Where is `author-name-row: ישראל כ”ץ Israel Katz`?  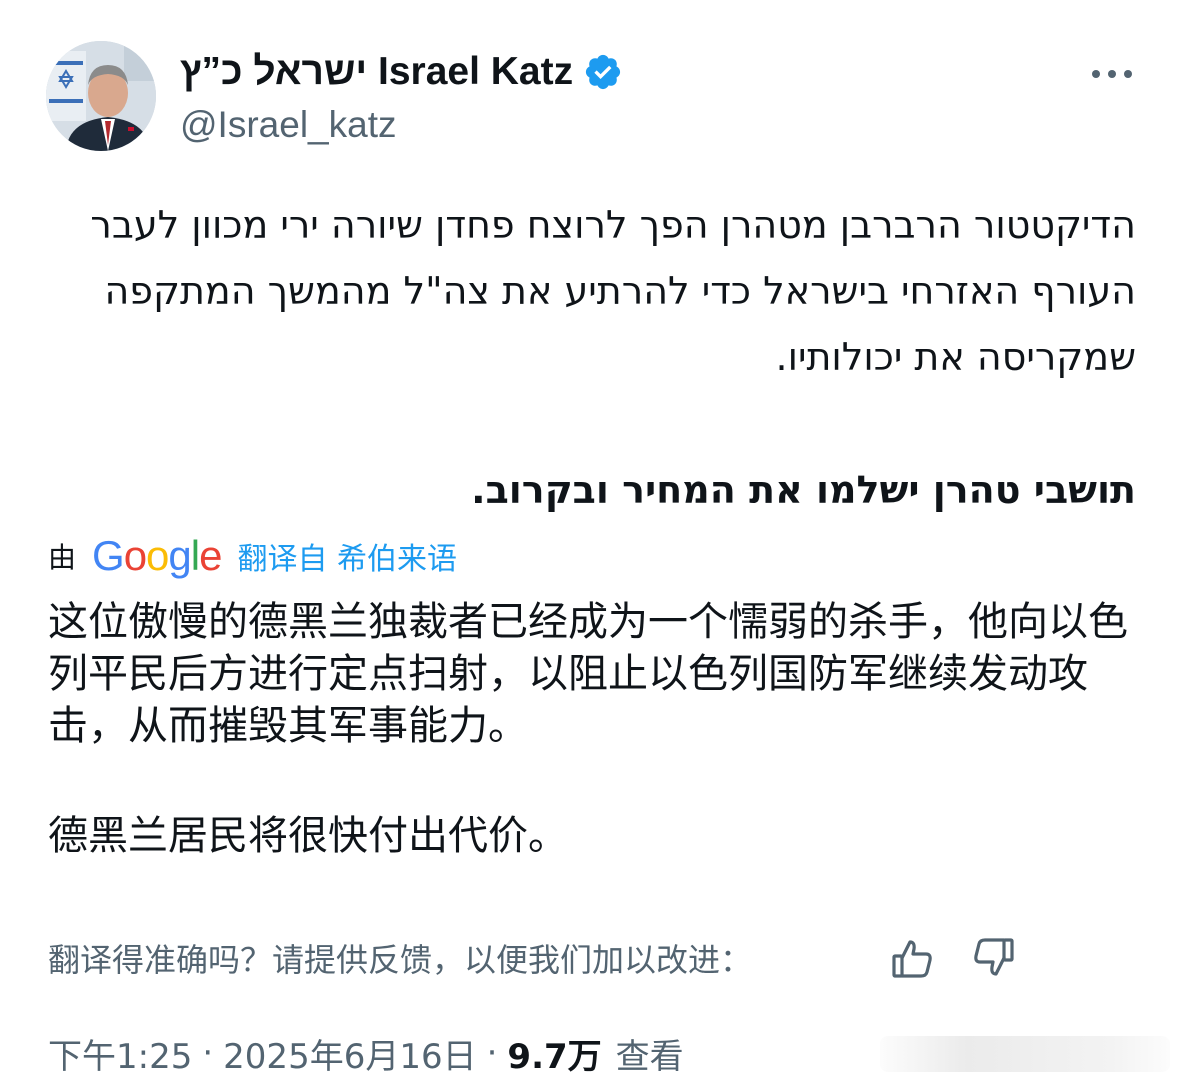 author-name-row: ישראל כ”ץ Israel Katz is located at coordinates (401, 72).